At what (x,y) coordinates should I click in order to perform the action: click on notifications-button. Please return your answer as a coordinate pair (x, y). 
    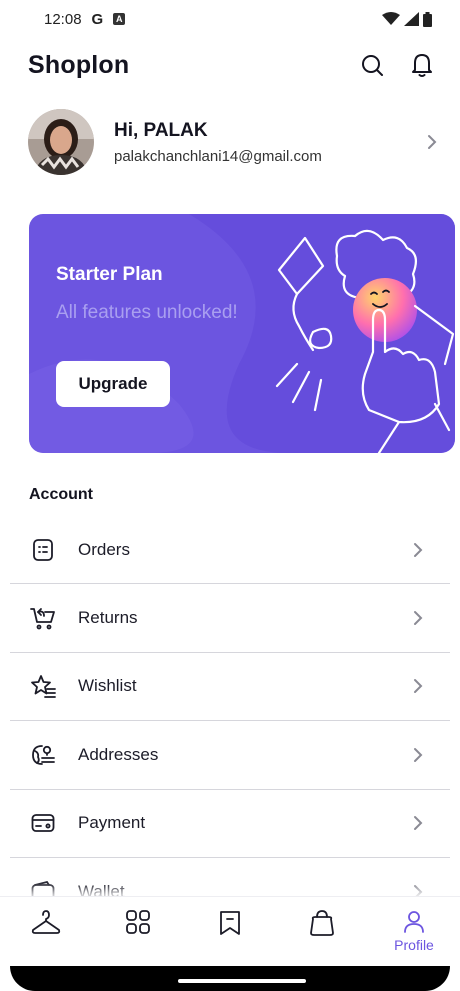
    Looking at the image, I should click on (422, 65).